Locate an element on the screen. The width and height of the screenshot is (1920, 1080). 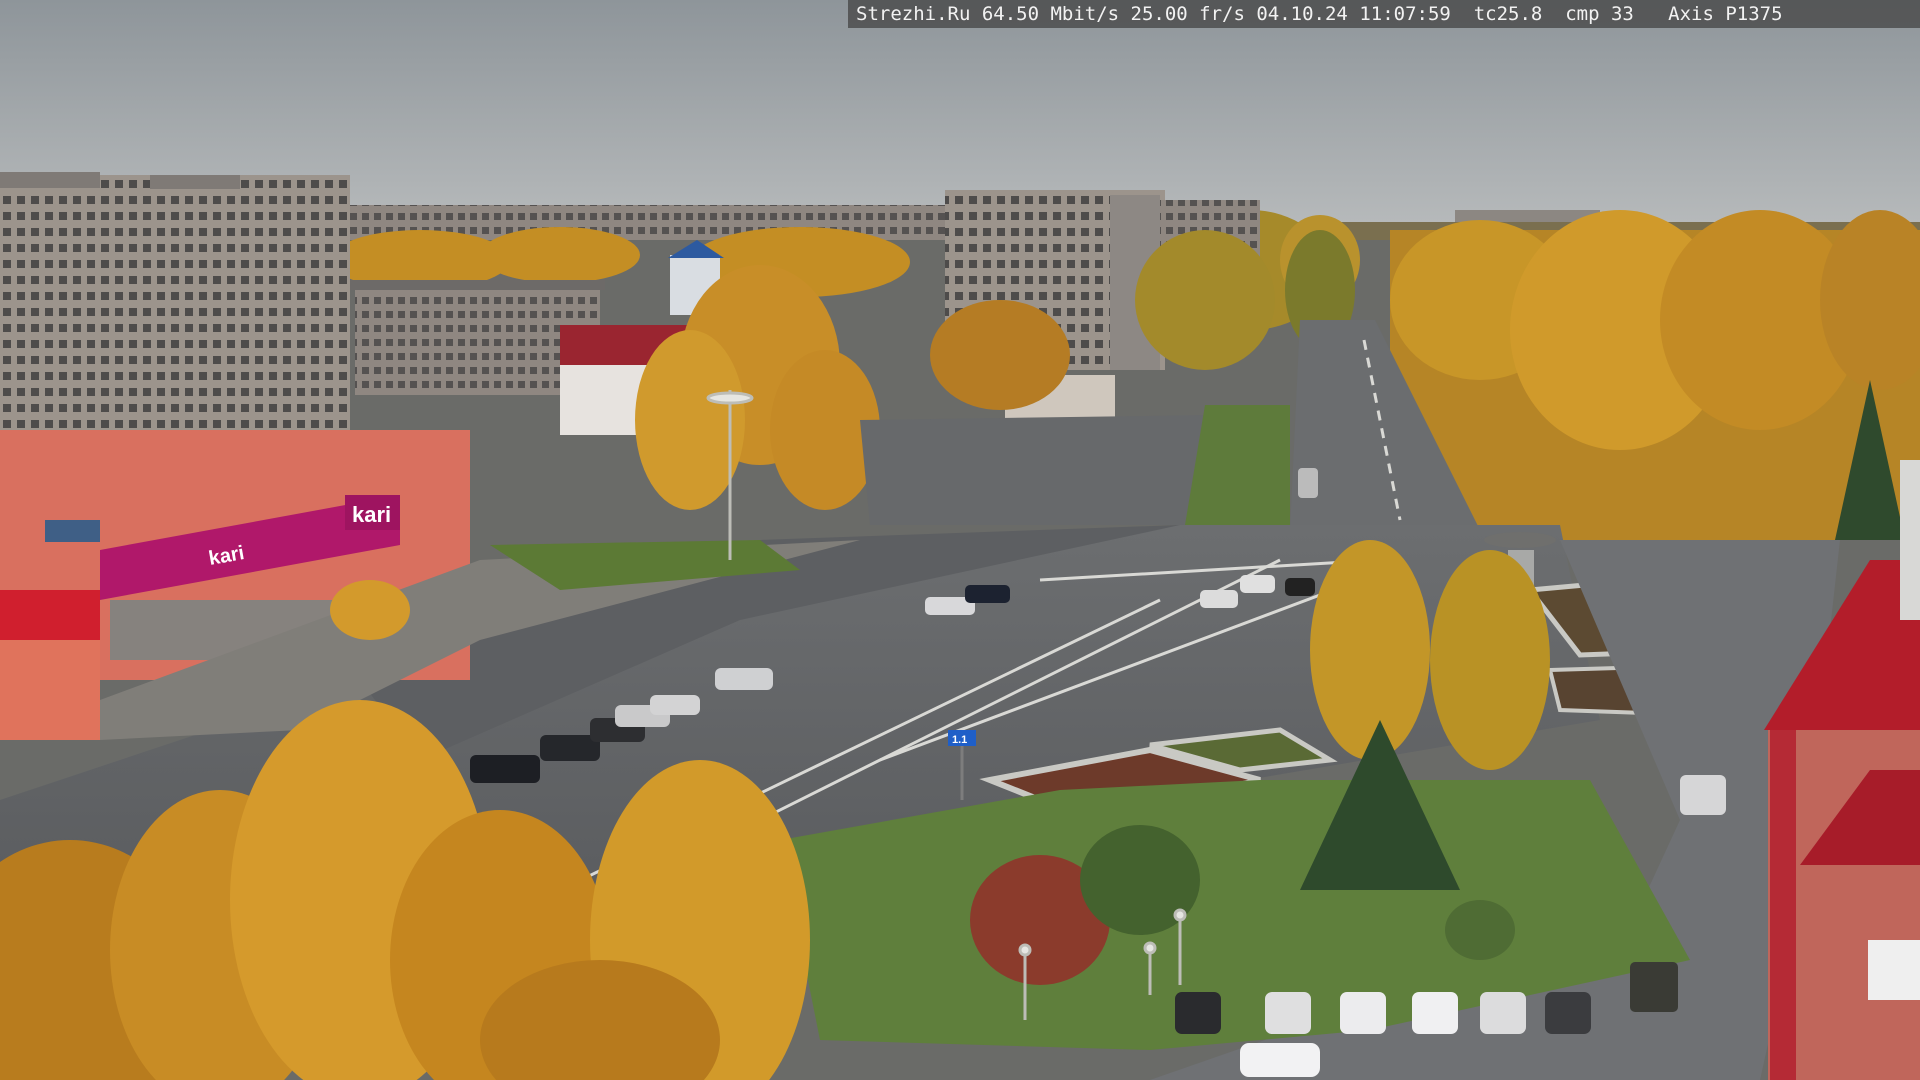
right-forest is located at coordinates (1655, 375).